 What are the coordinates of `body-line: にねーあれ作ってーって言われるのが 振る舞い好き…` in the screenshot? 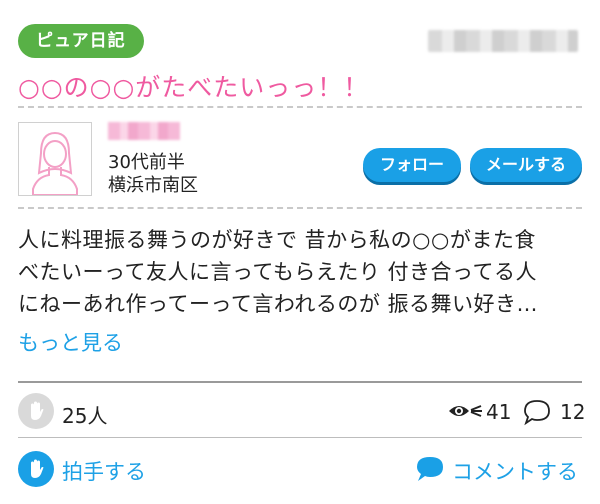 It's located at (278, 304).